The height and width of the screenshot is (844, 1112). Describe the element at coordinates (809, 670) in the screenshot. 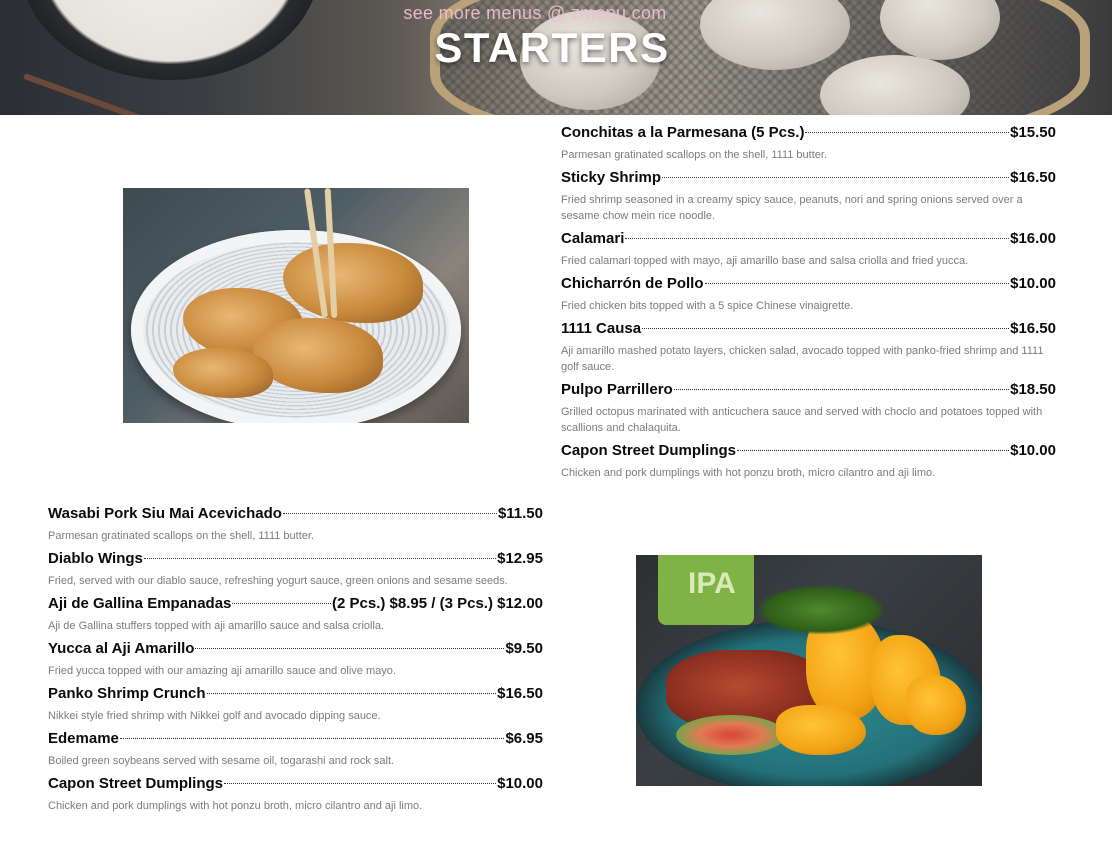

I see `nikkei-dish-image: IPA` at that location.